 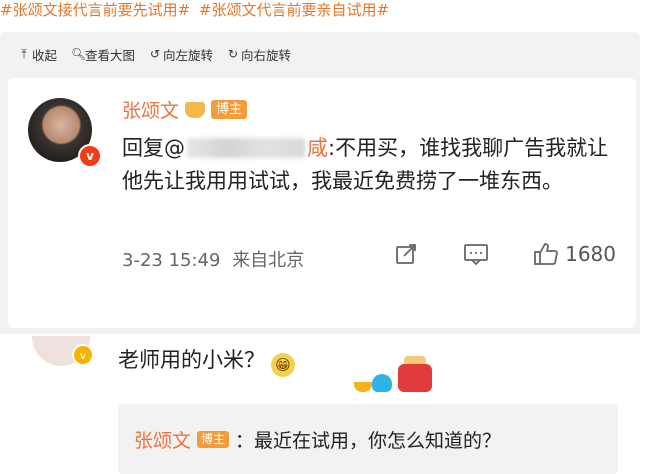 I want to click on sub-reply-author: 张颂文, so click(x=162, y=439).